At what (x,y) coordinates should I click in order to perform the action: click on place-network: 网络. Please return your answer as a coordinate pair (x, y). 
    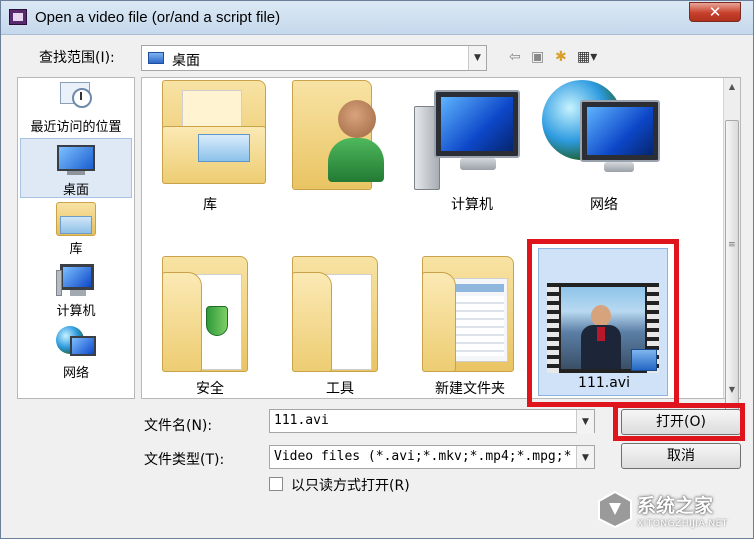
    Looking at the image, I should click on (76, 355).